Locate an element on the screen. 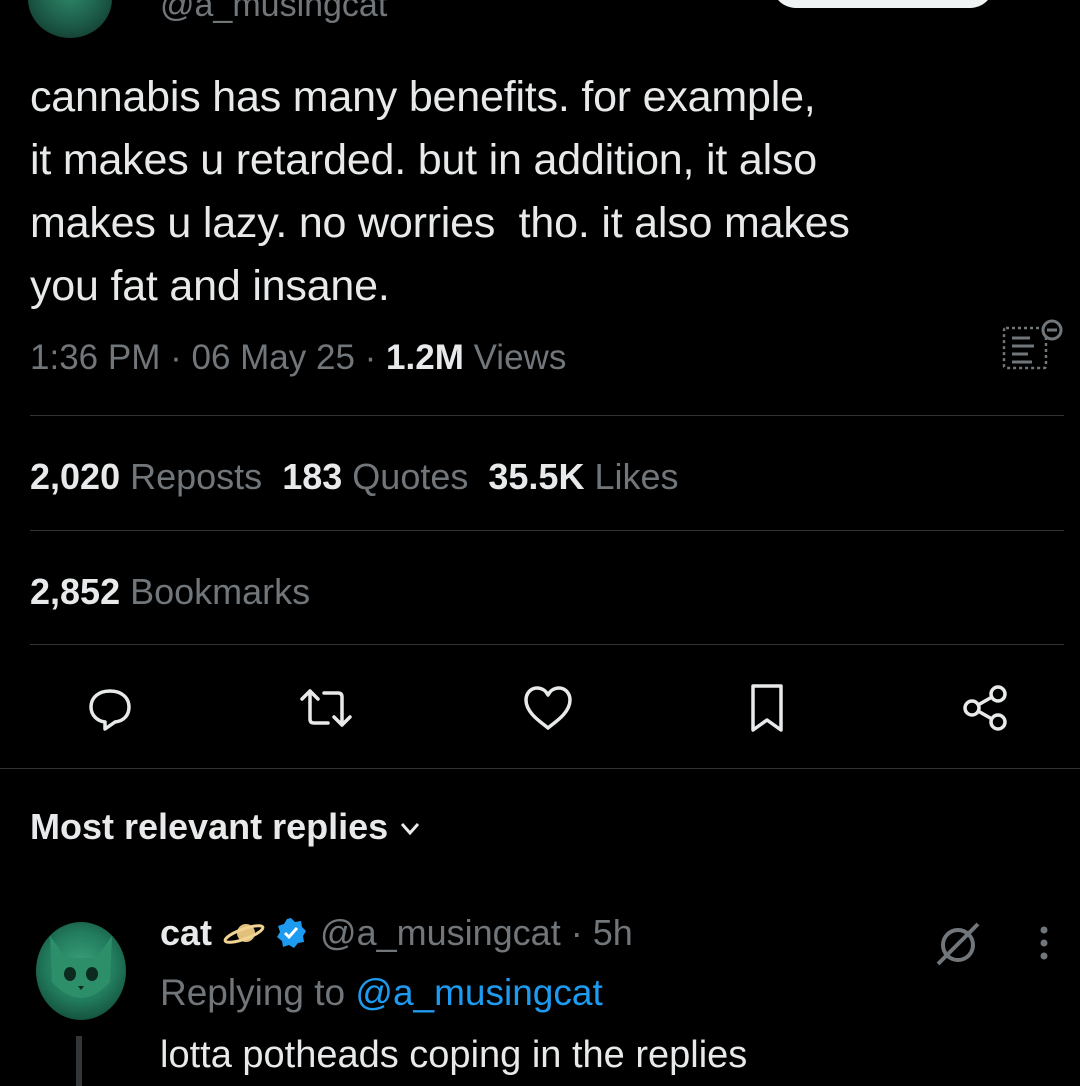 This screenshot has width=1080, height=1086. like-icon is located at coordinates (548, 708).